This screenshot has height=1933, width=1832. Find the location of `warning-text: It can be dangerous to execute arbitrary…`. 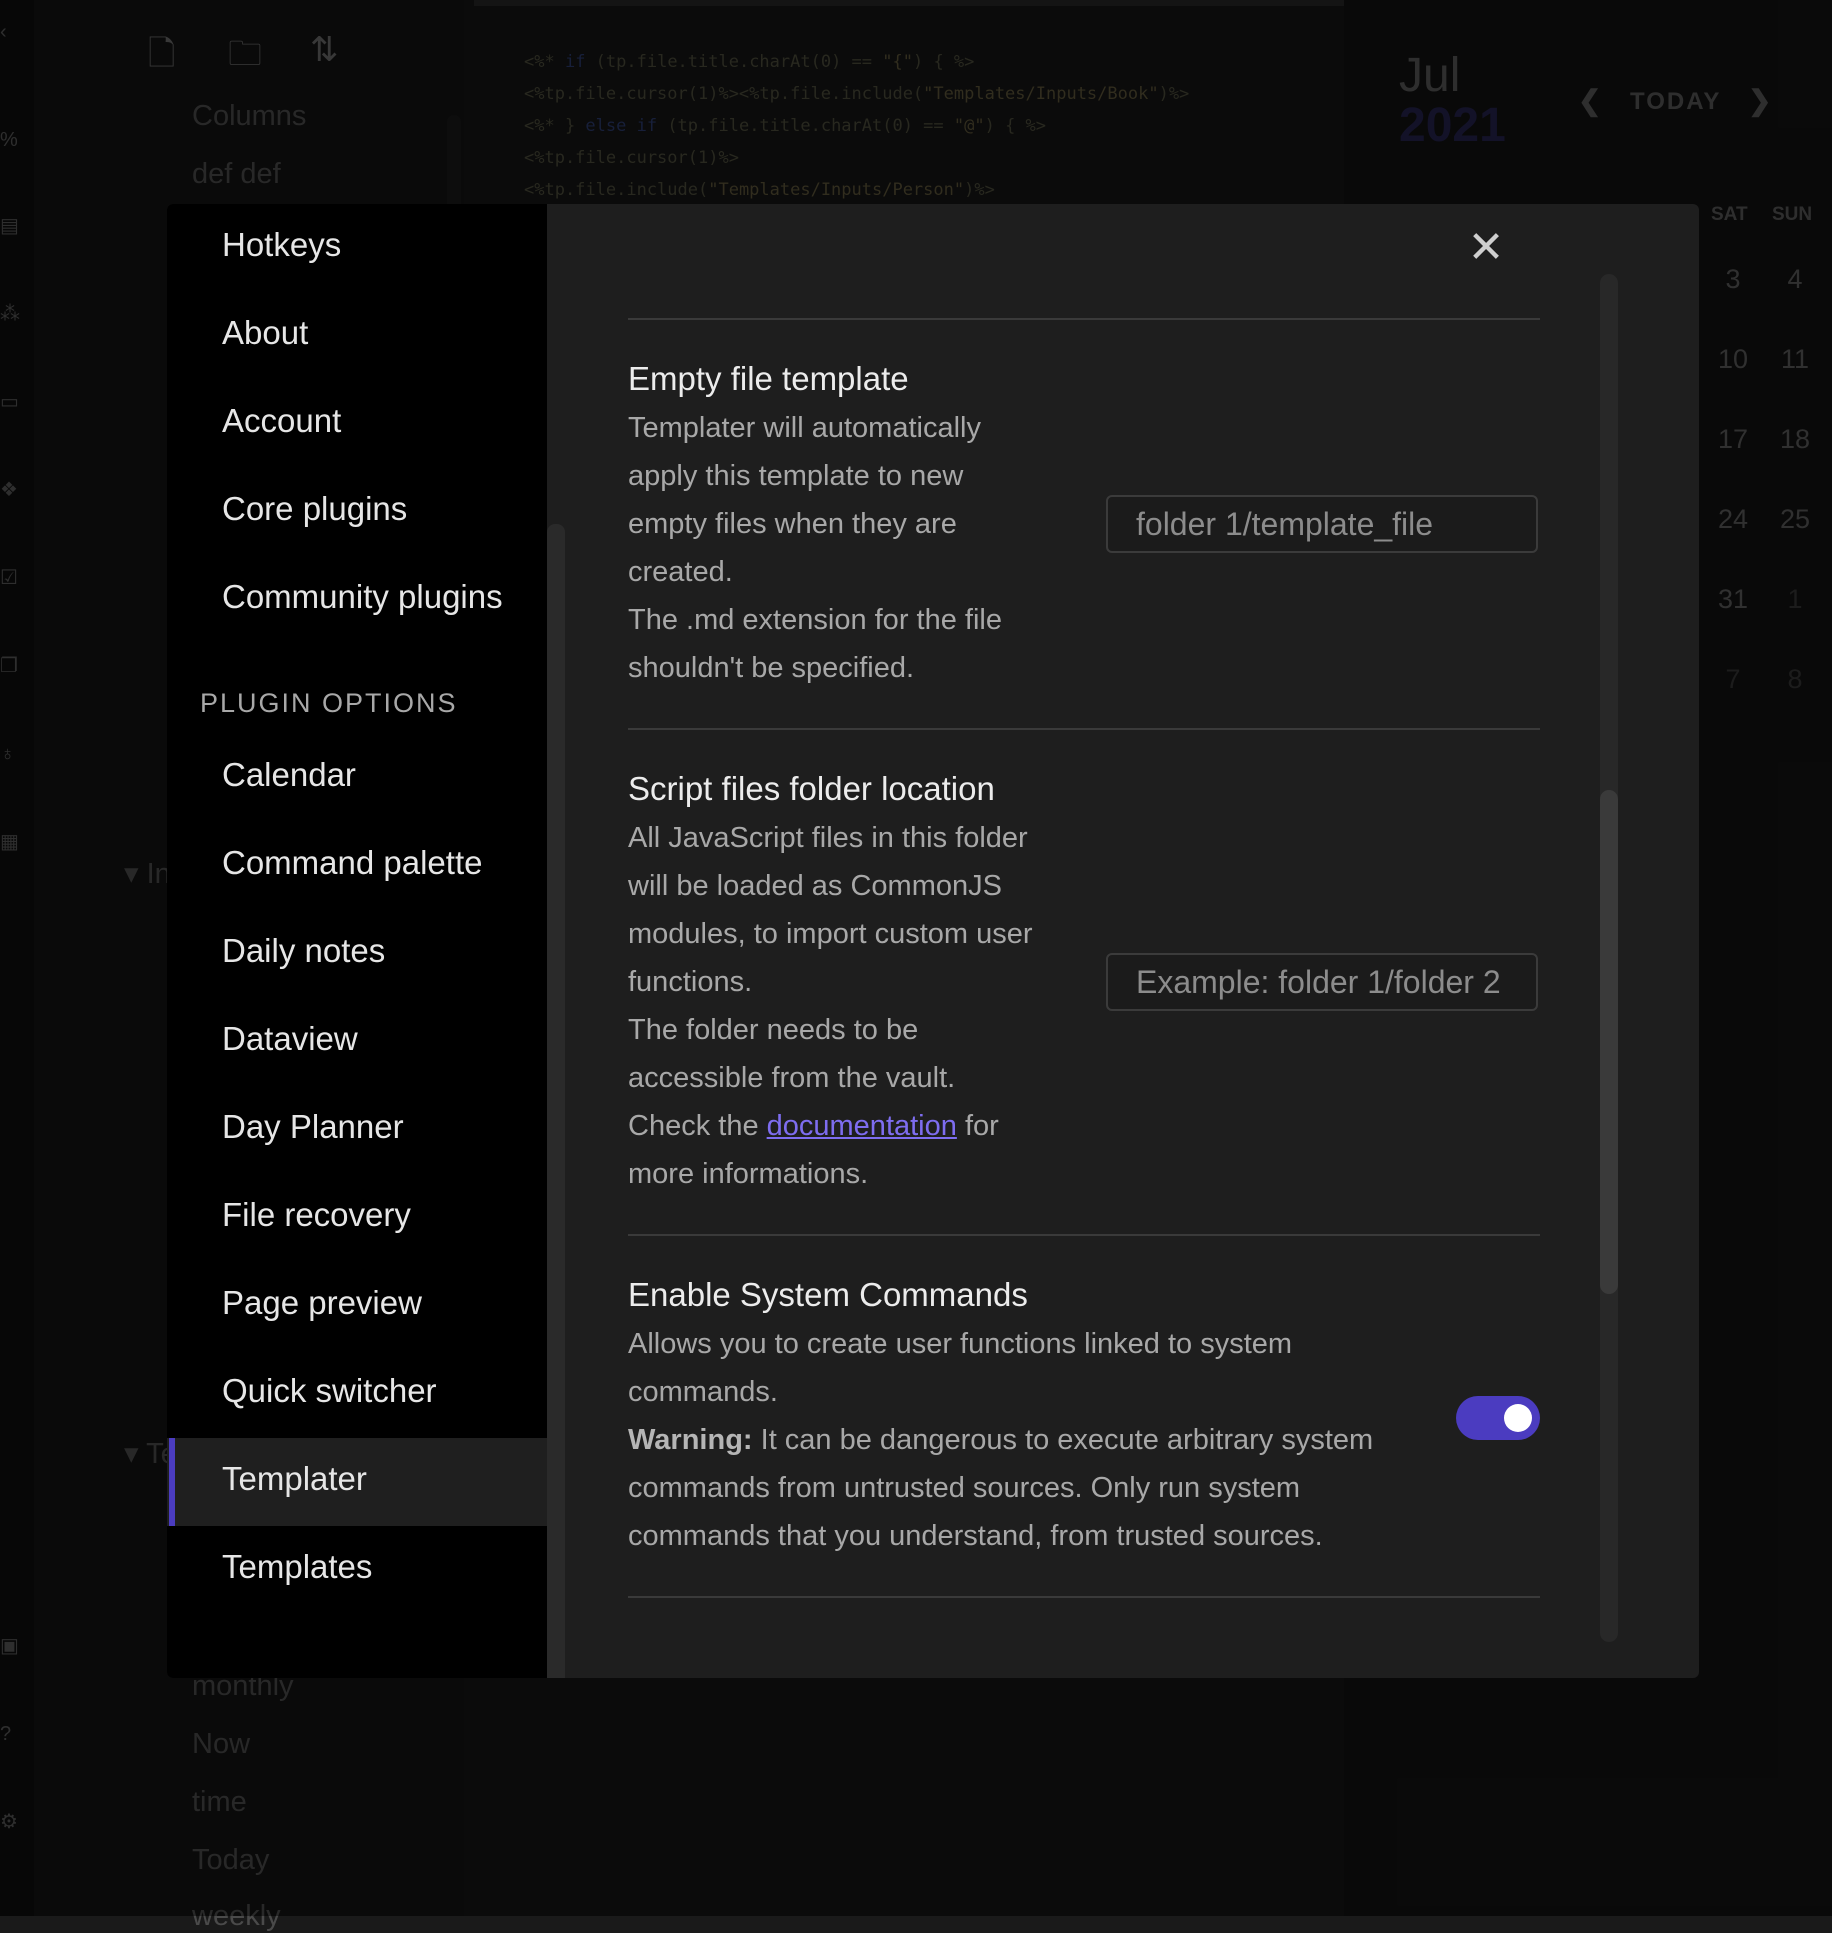

warning-text: It can be dangerous to execute arbitrary… is located at coordinates (1063, 1440).